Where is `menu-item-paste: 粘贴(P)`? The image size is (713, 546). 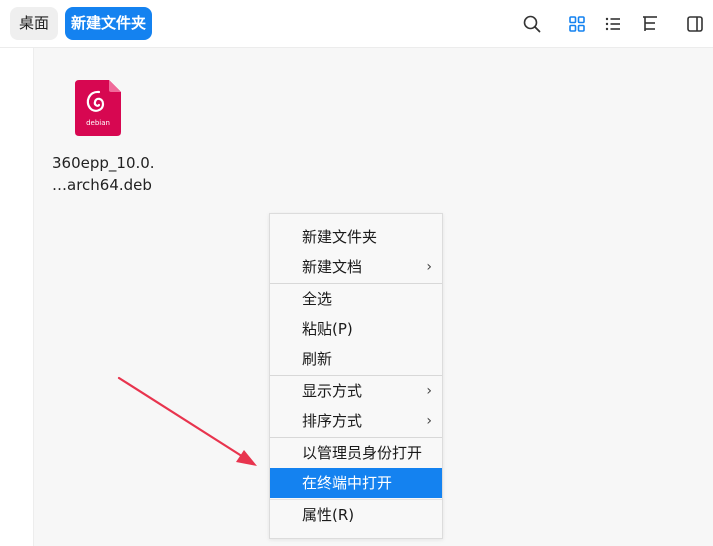
menu-item-paste: 粘贴(P) is located at coordinates (356, 329).